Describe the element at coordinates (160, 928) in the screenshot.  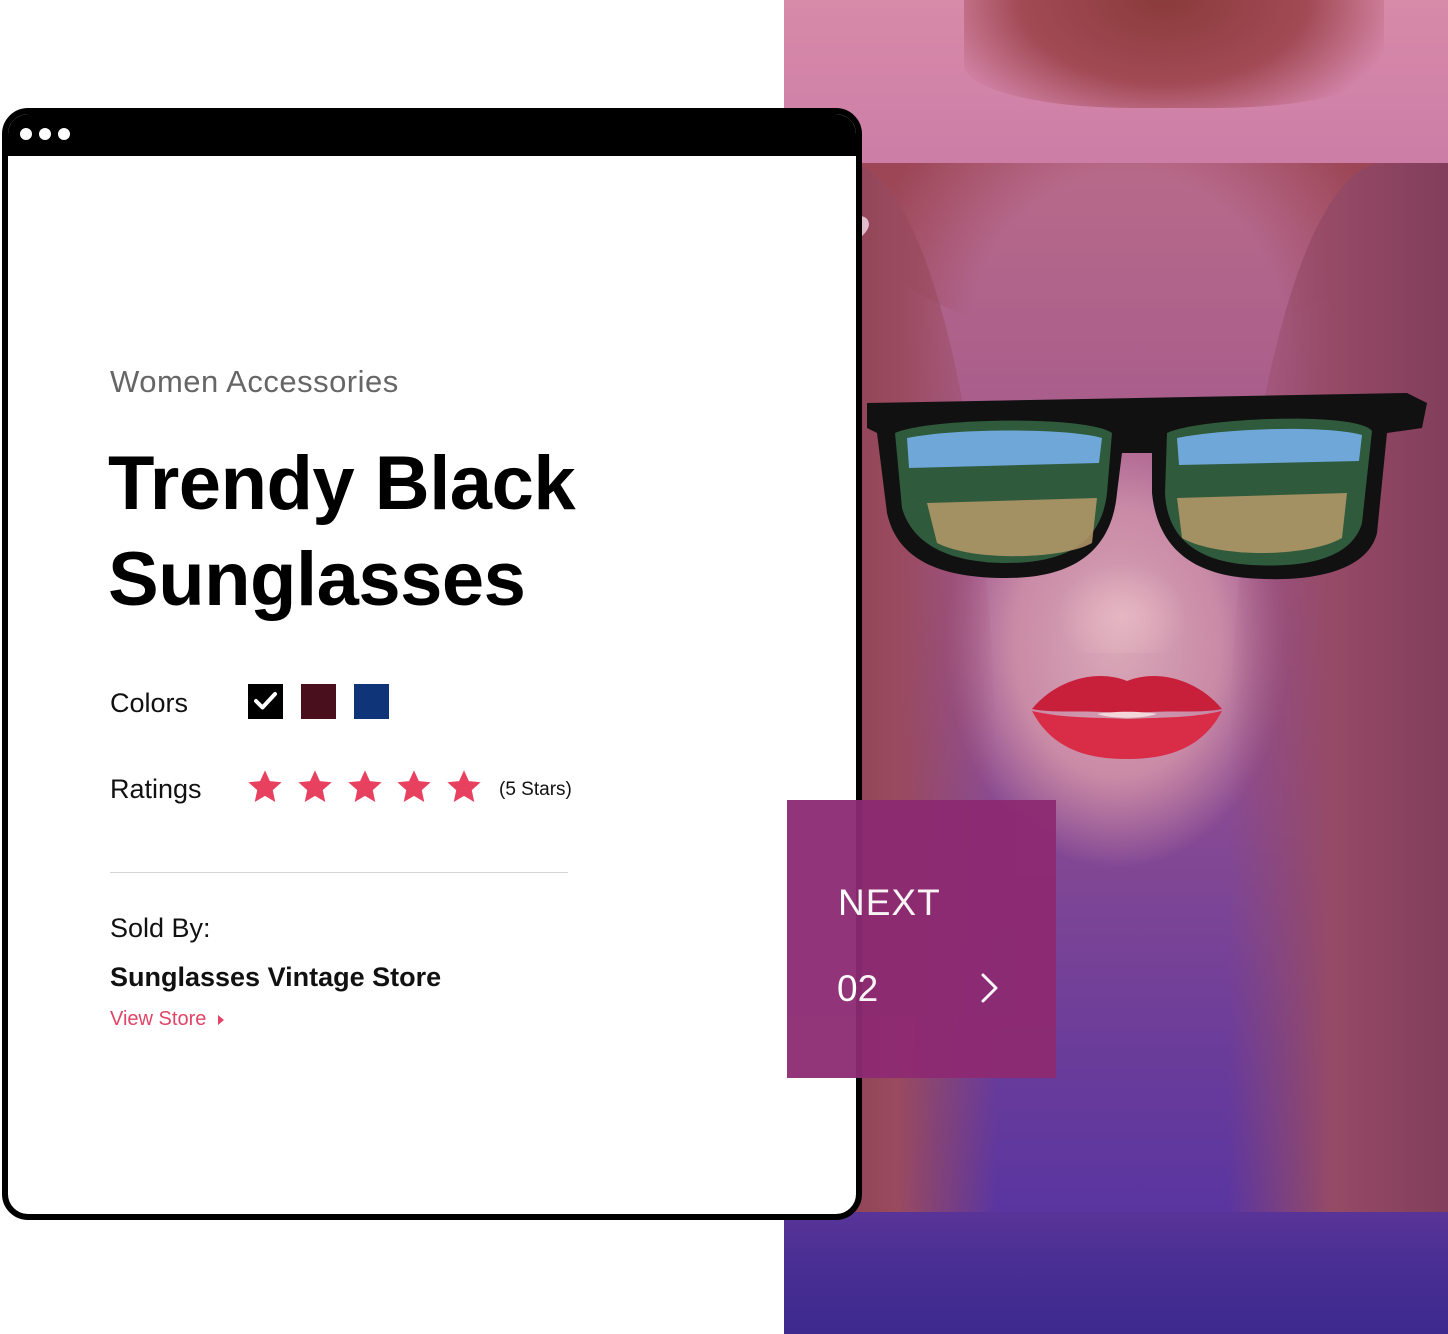
I see `sold-by-label: Sold By:` at that location.